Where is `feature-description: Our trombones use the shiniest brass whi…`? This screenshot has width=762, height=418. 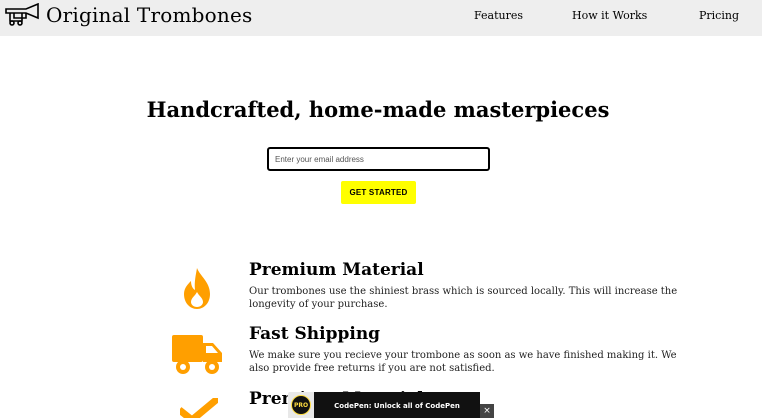 feature-description: Our trombones use the shiniest brass whi… is located at coordinates (463, 298).